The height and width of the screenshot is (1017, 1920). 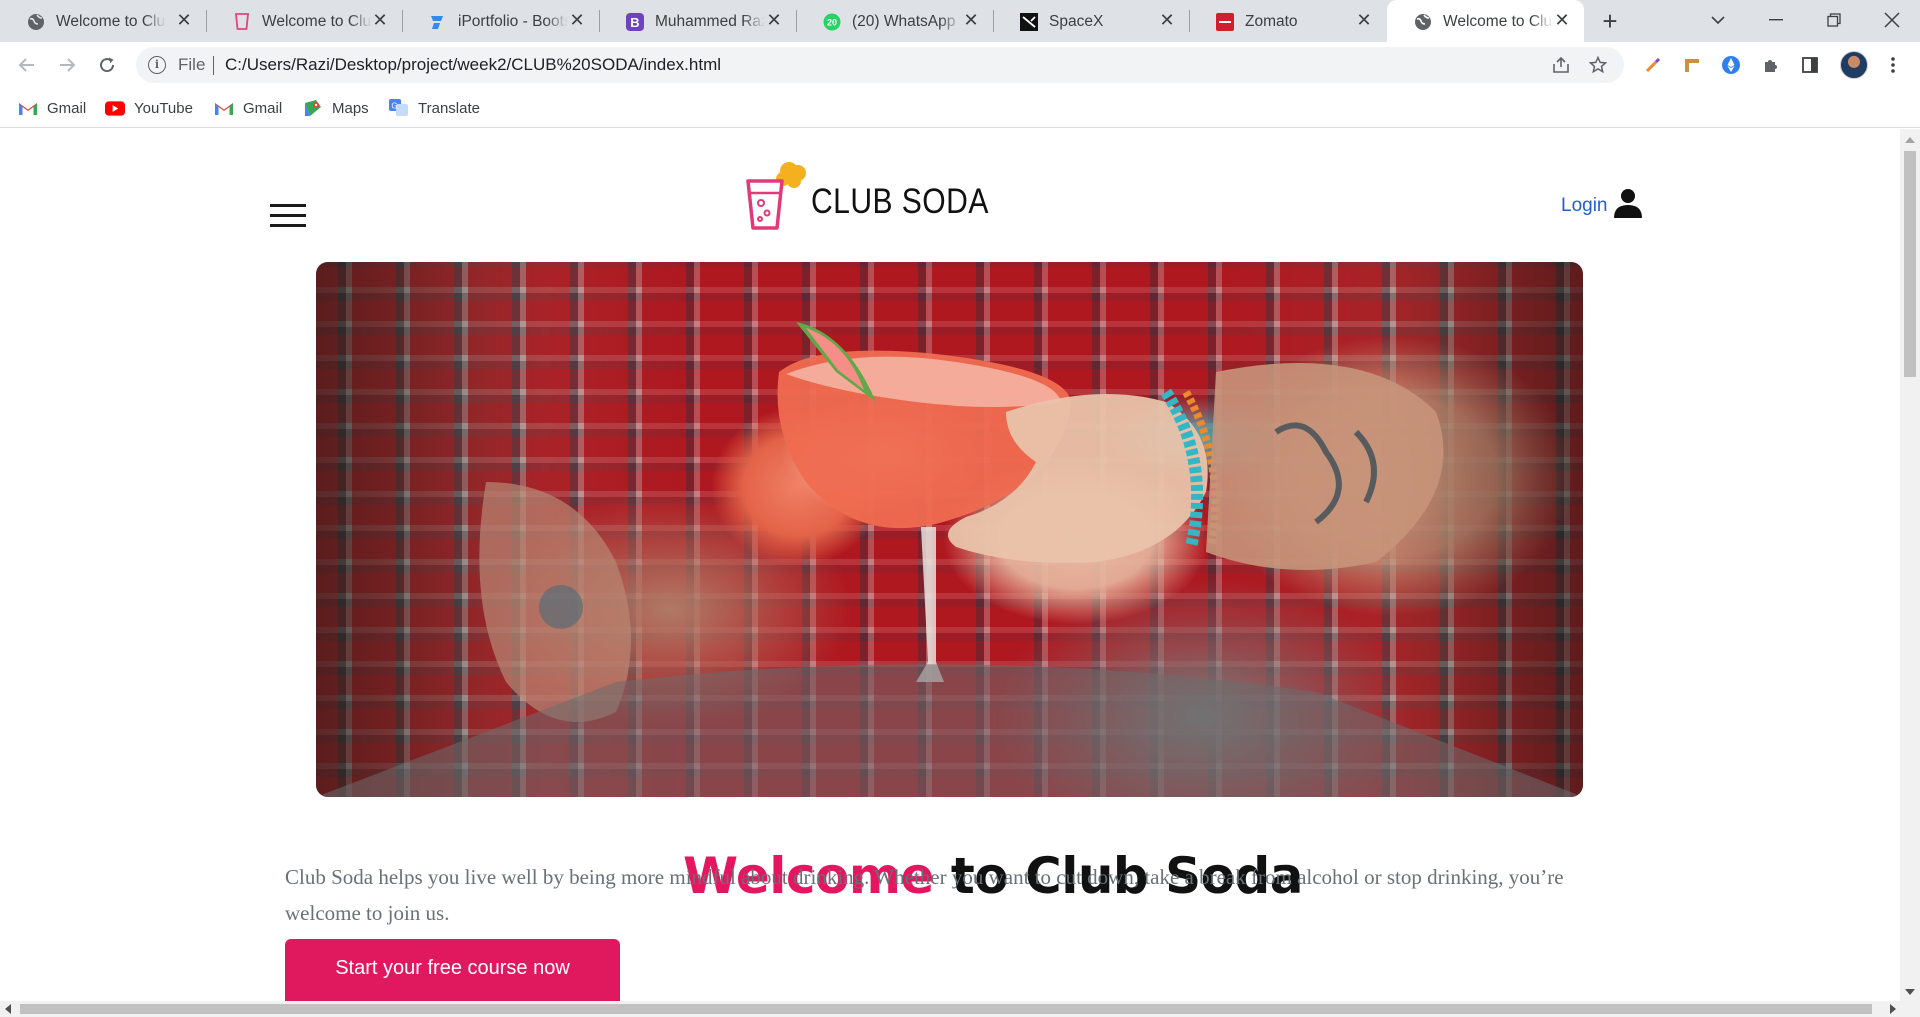 I want to click on tab-title: Muhammed Razi, so click(x=710, y=21).